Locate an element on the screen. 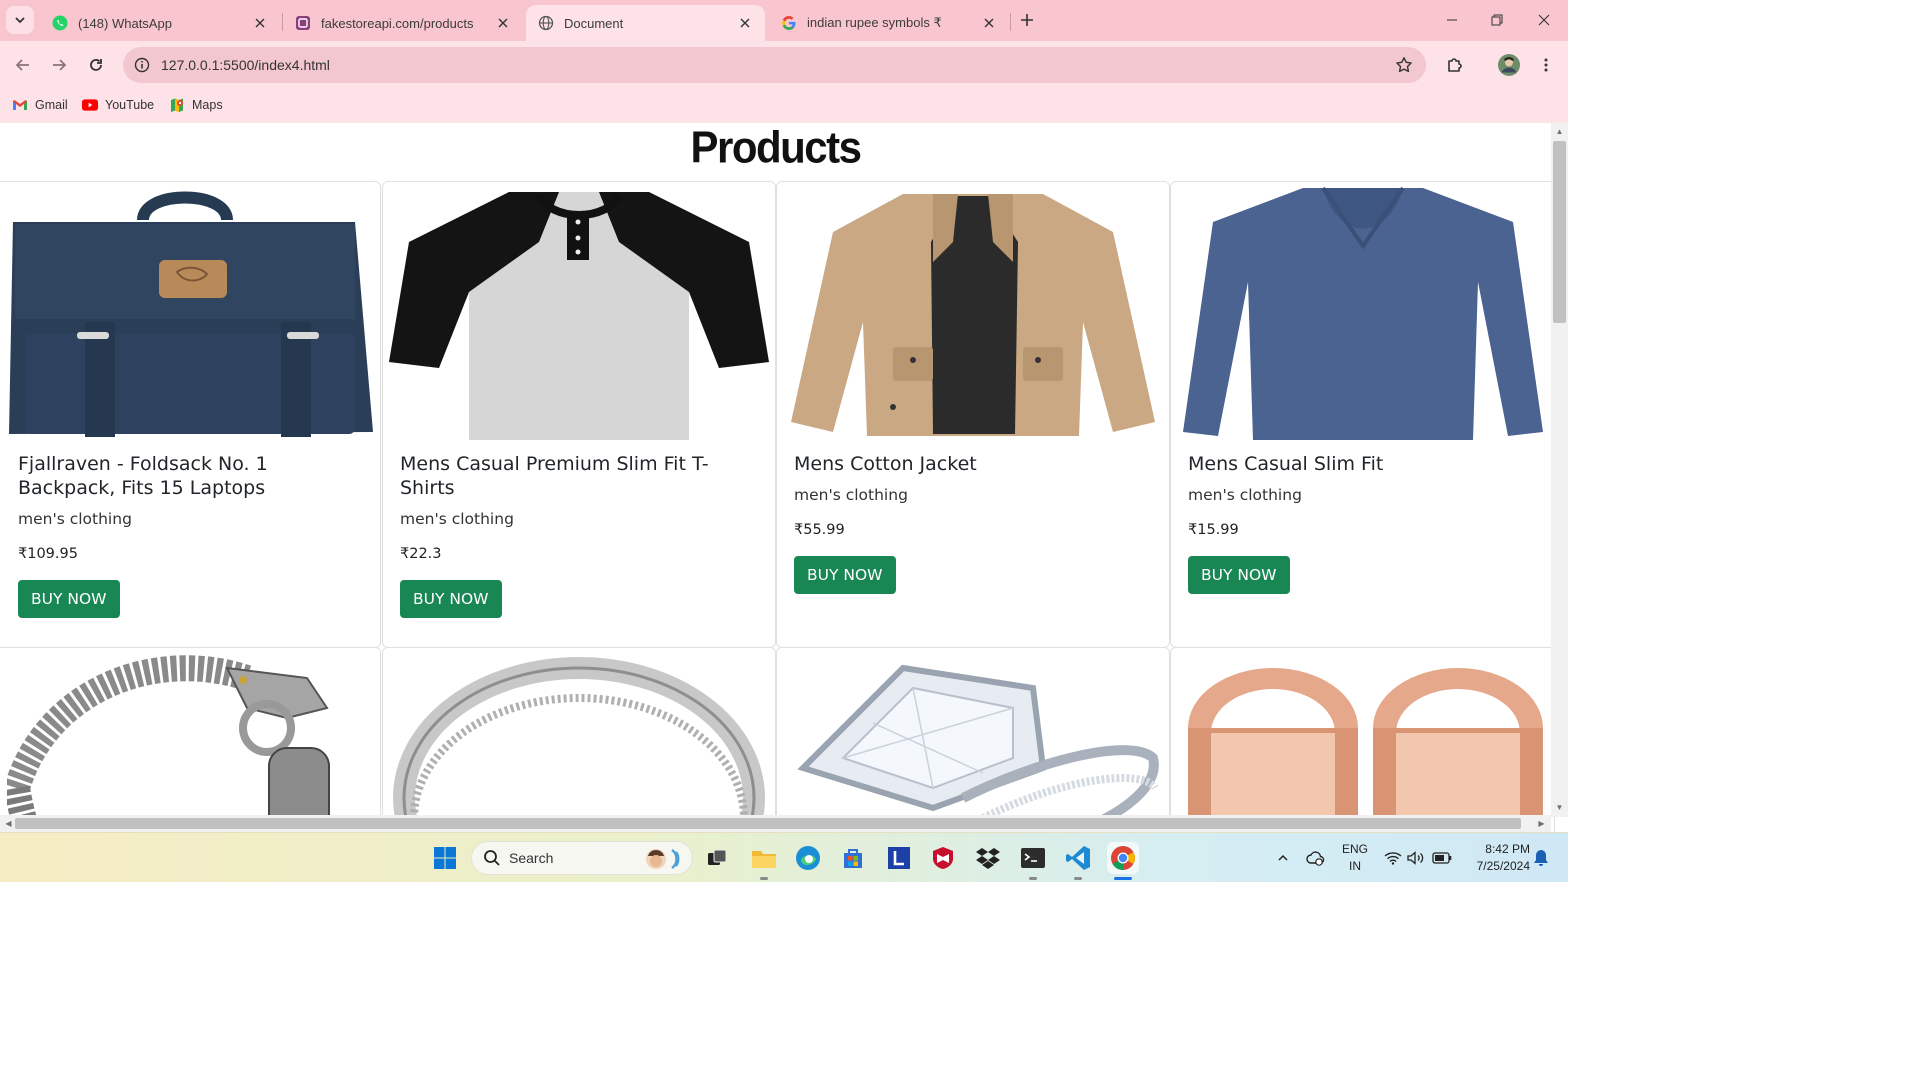  horizontal-scrollbar: ◀ ▶ is located at coordinates (775, 823).